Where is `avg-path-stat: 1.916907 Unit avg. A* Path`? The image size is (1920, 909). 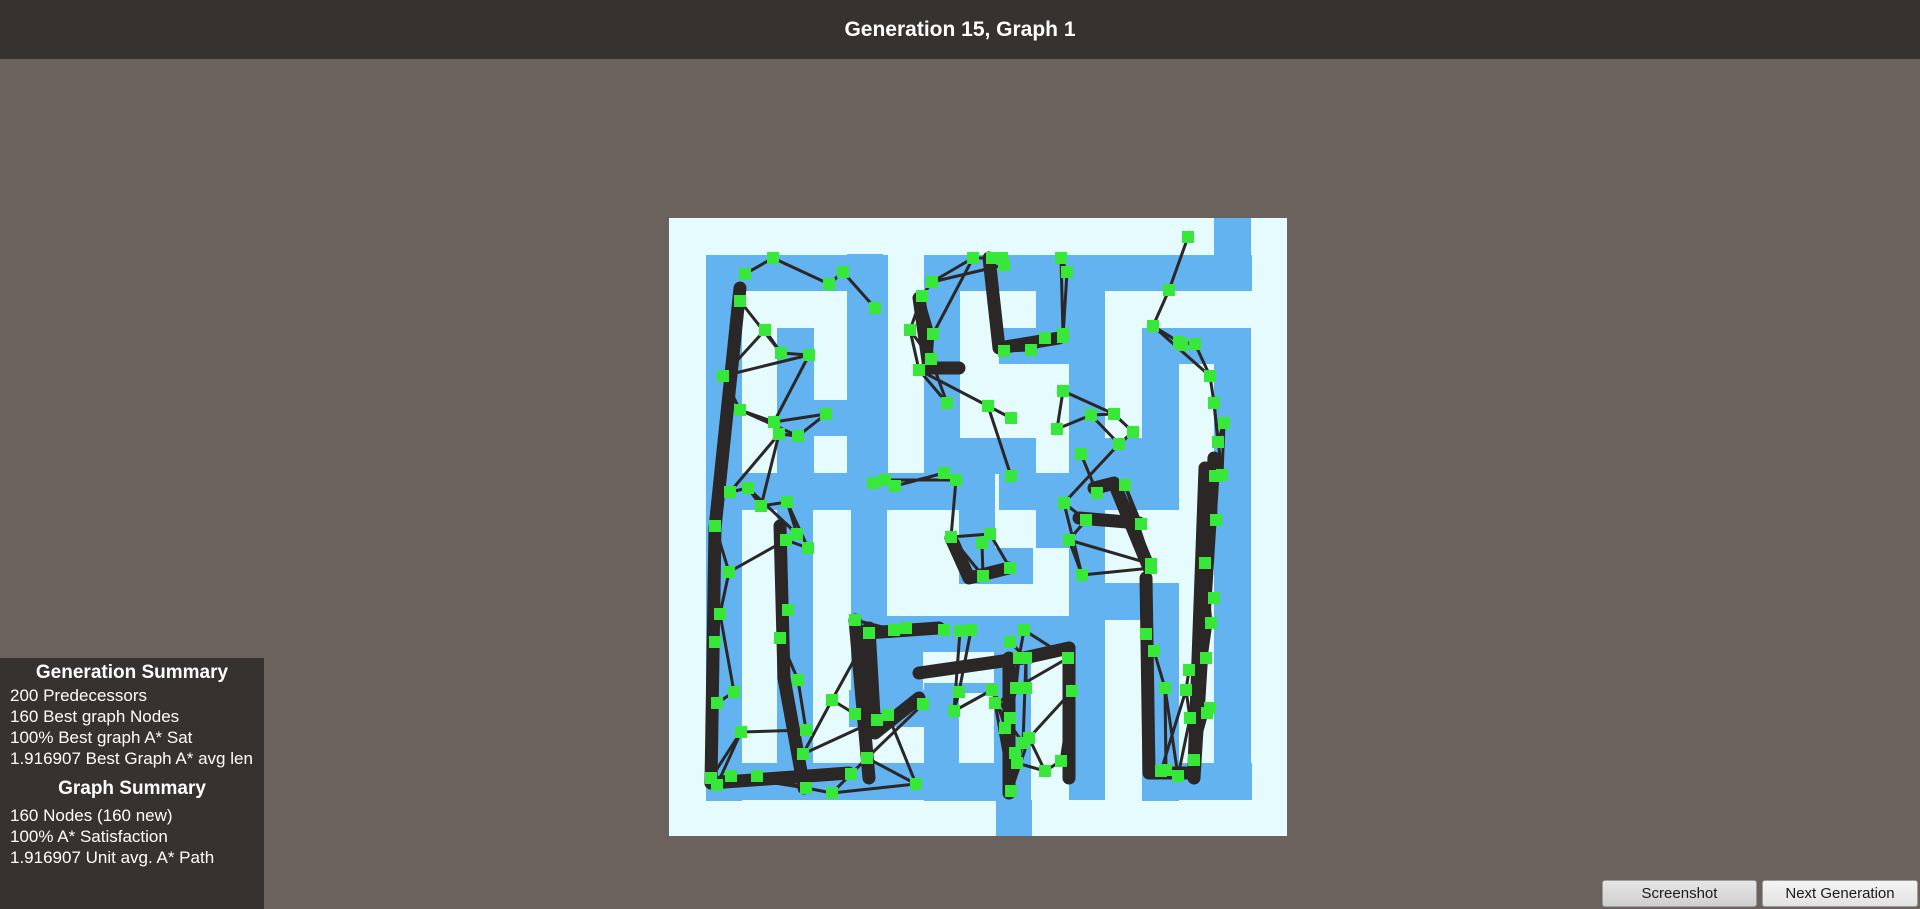
avg-path-stat: 1.916907 Unit avg. A* Path is located at coordinates (112, 857).